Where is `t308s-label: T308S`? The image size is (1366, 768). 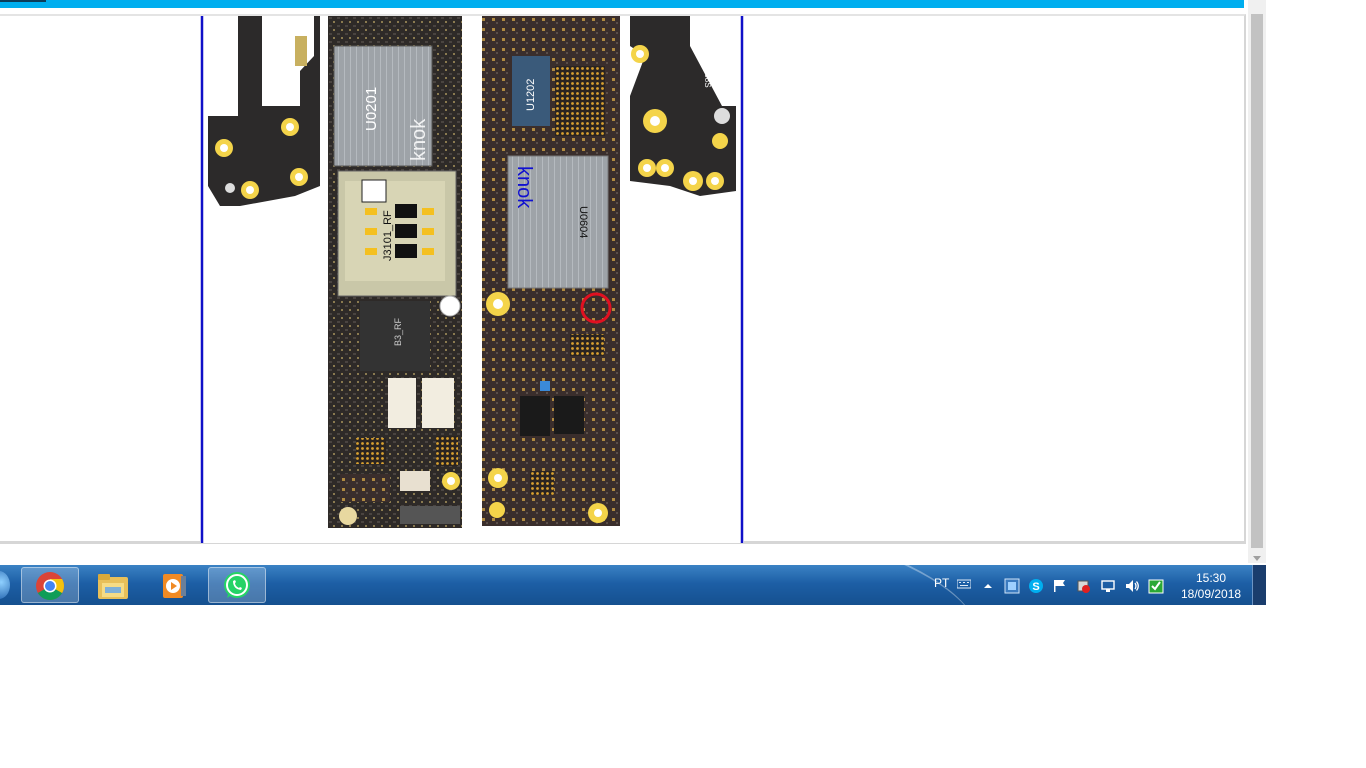 t308s-label: T308S is located at coordinates (707, 76).